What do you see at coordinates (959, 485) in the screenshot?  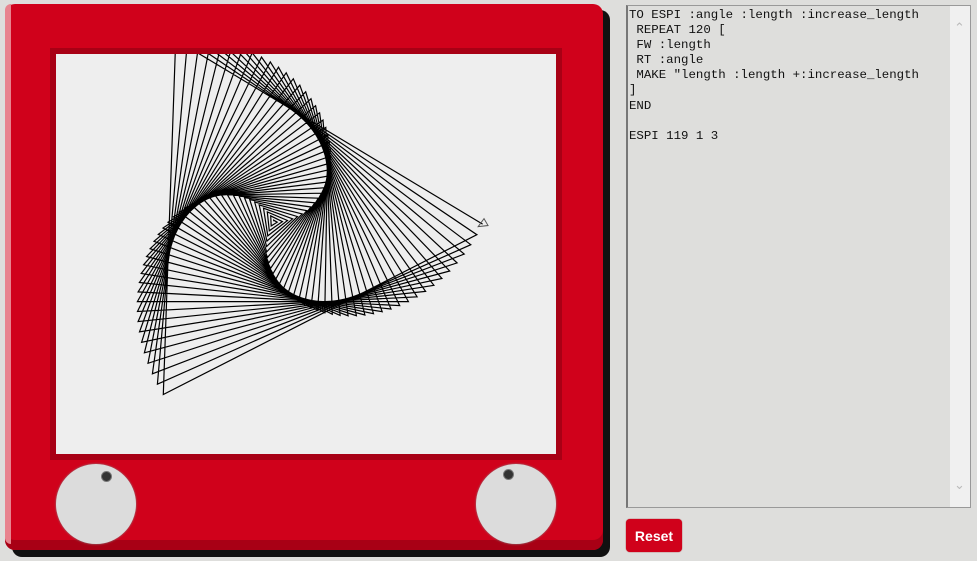 I see `scroll-down-icon: ⌄` at bounding box center [959, 485].